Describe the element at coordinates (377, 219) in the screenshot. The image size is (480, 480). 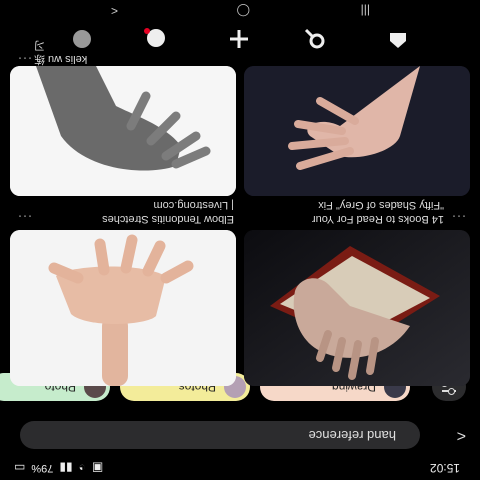
I see `caption-line: 14 Books to Read For Your` at that location.